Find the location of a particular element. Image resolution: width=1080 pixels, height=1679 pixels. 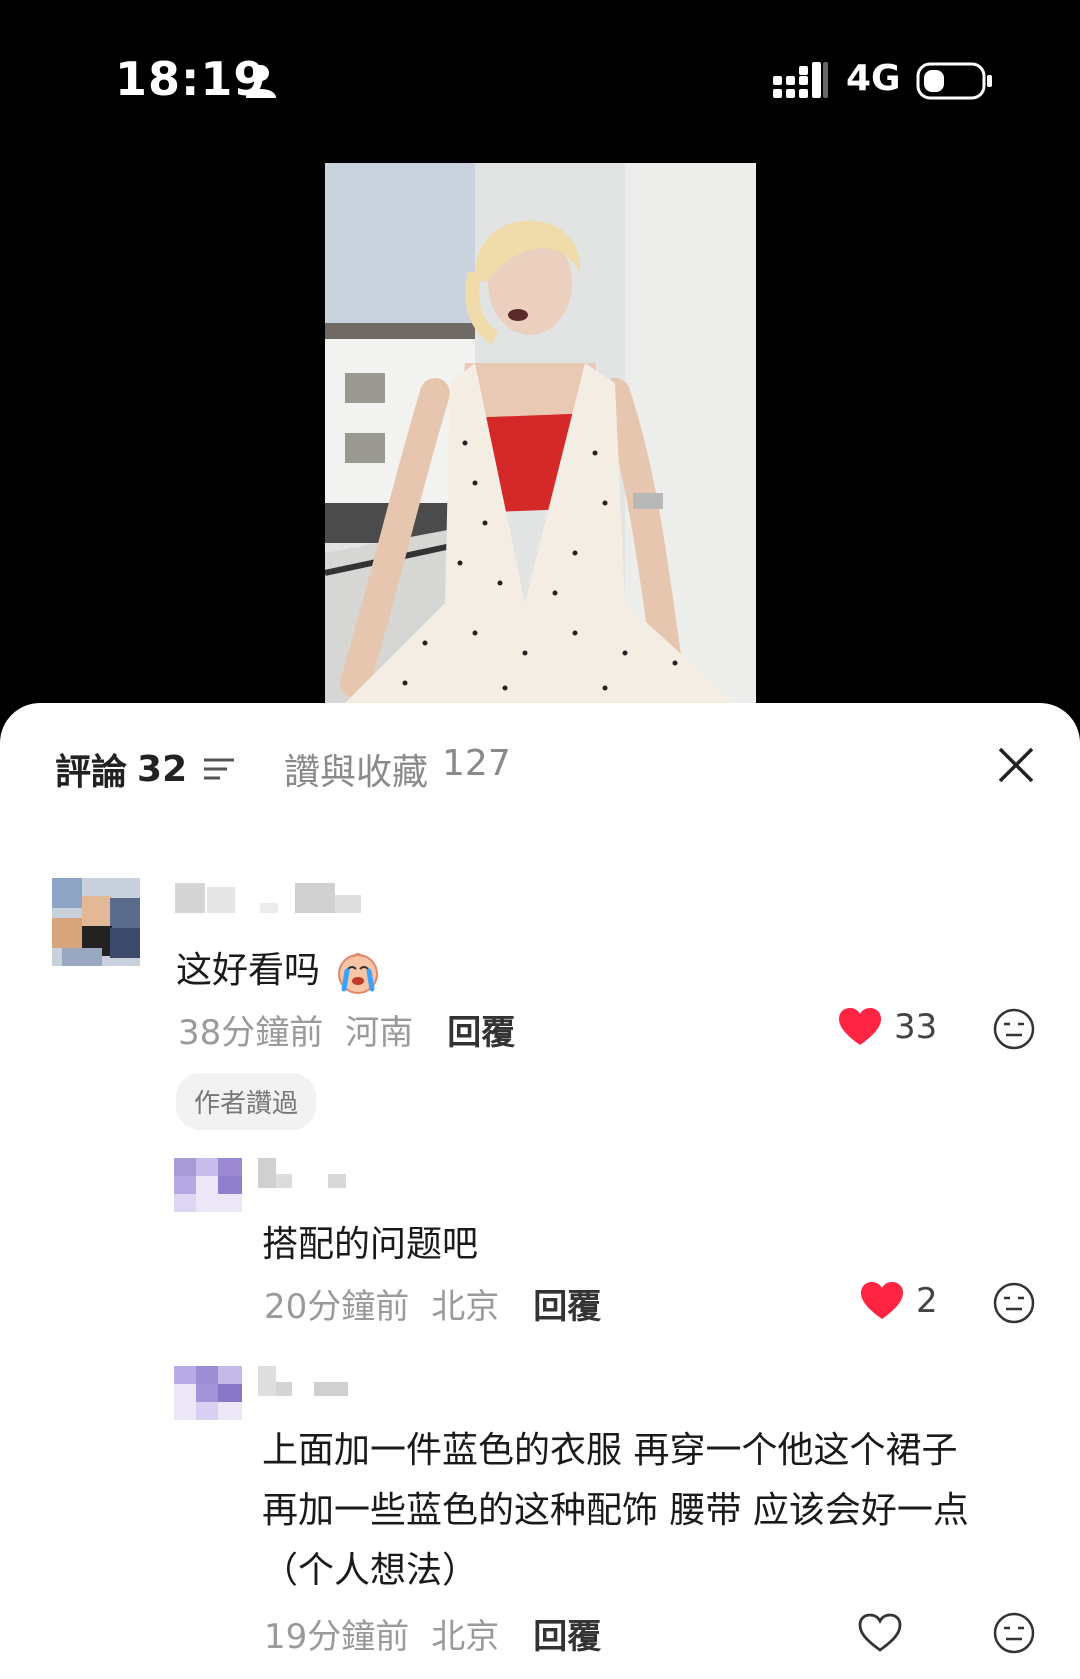

reply-text: 搭配的问题吧 is located at coordinates (370, 1244).